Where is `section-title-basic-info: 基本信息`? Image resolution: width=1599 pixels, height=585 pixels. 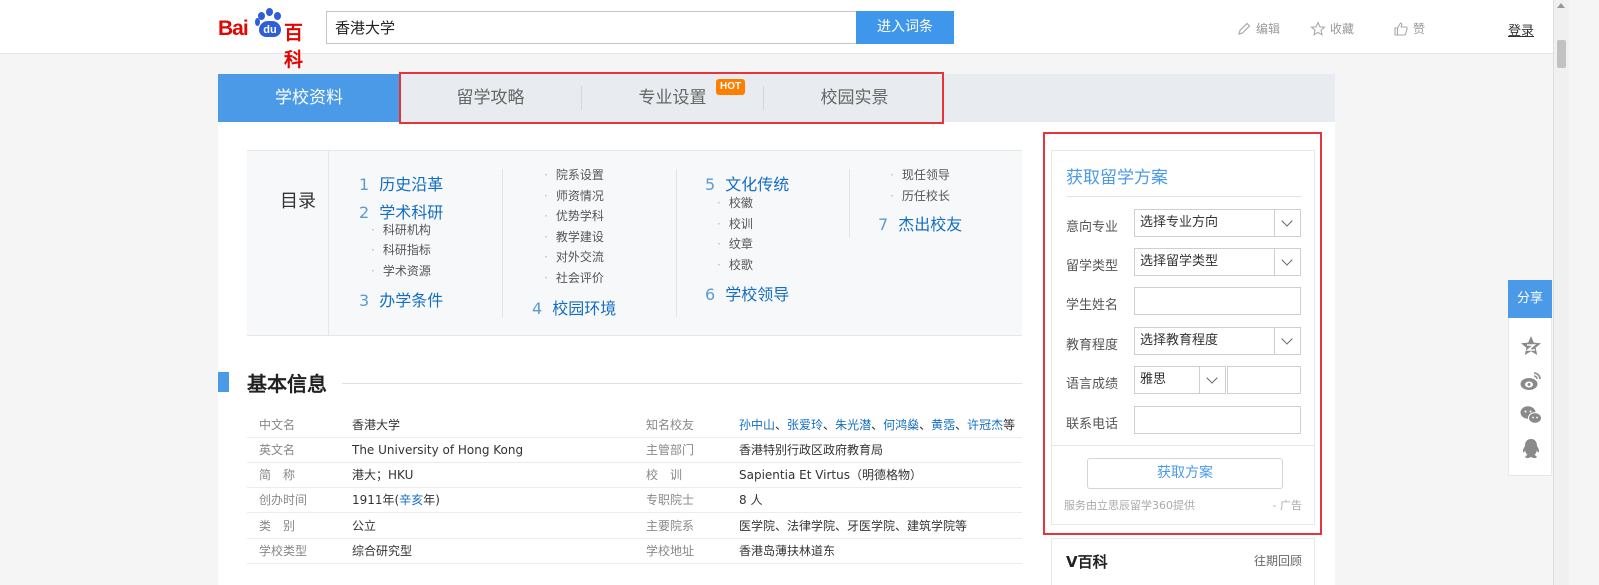
section-title-basic-info: 基本信息 is located at coordinates (287, 384).